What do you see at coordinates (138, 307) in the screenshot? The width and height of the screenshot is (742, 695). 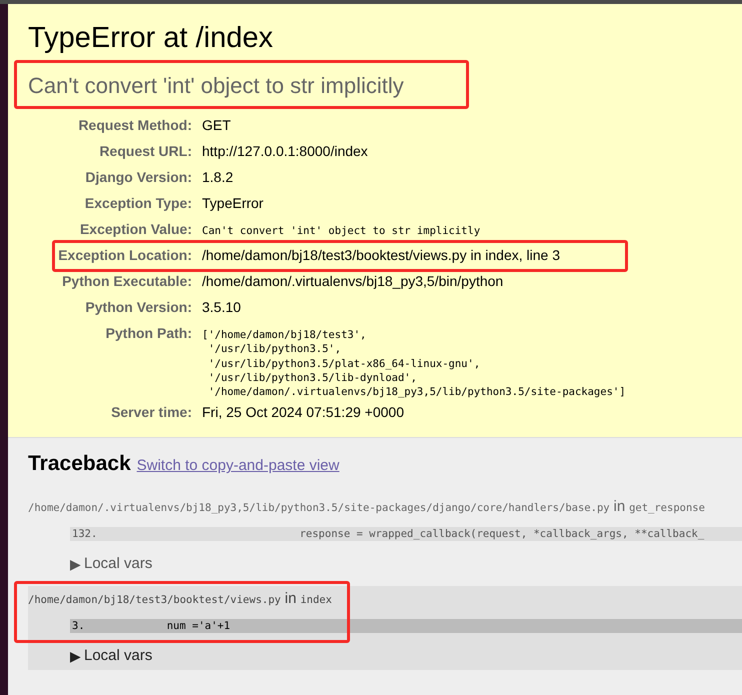 I see `field-label: Python Version:` at bounding box center [138, 307].